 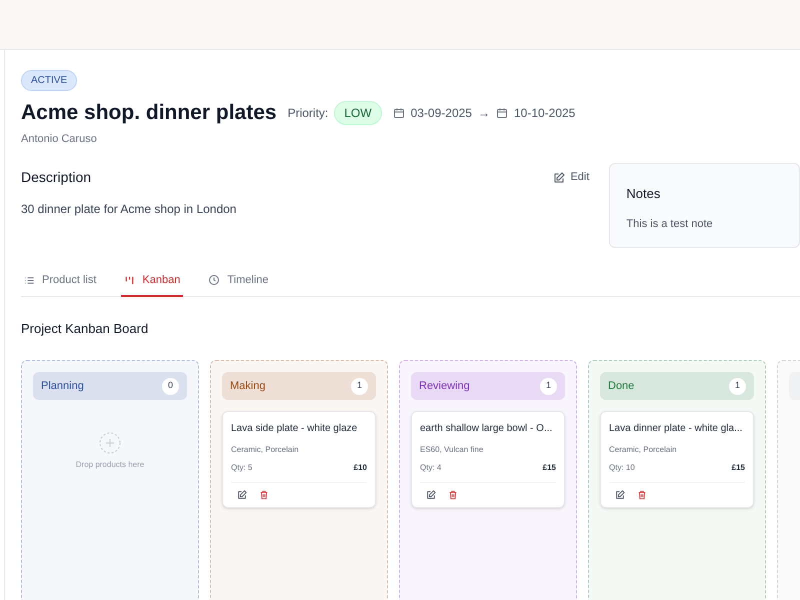 I want to click on priority-label: Priority:, so click(x=308, y=113).